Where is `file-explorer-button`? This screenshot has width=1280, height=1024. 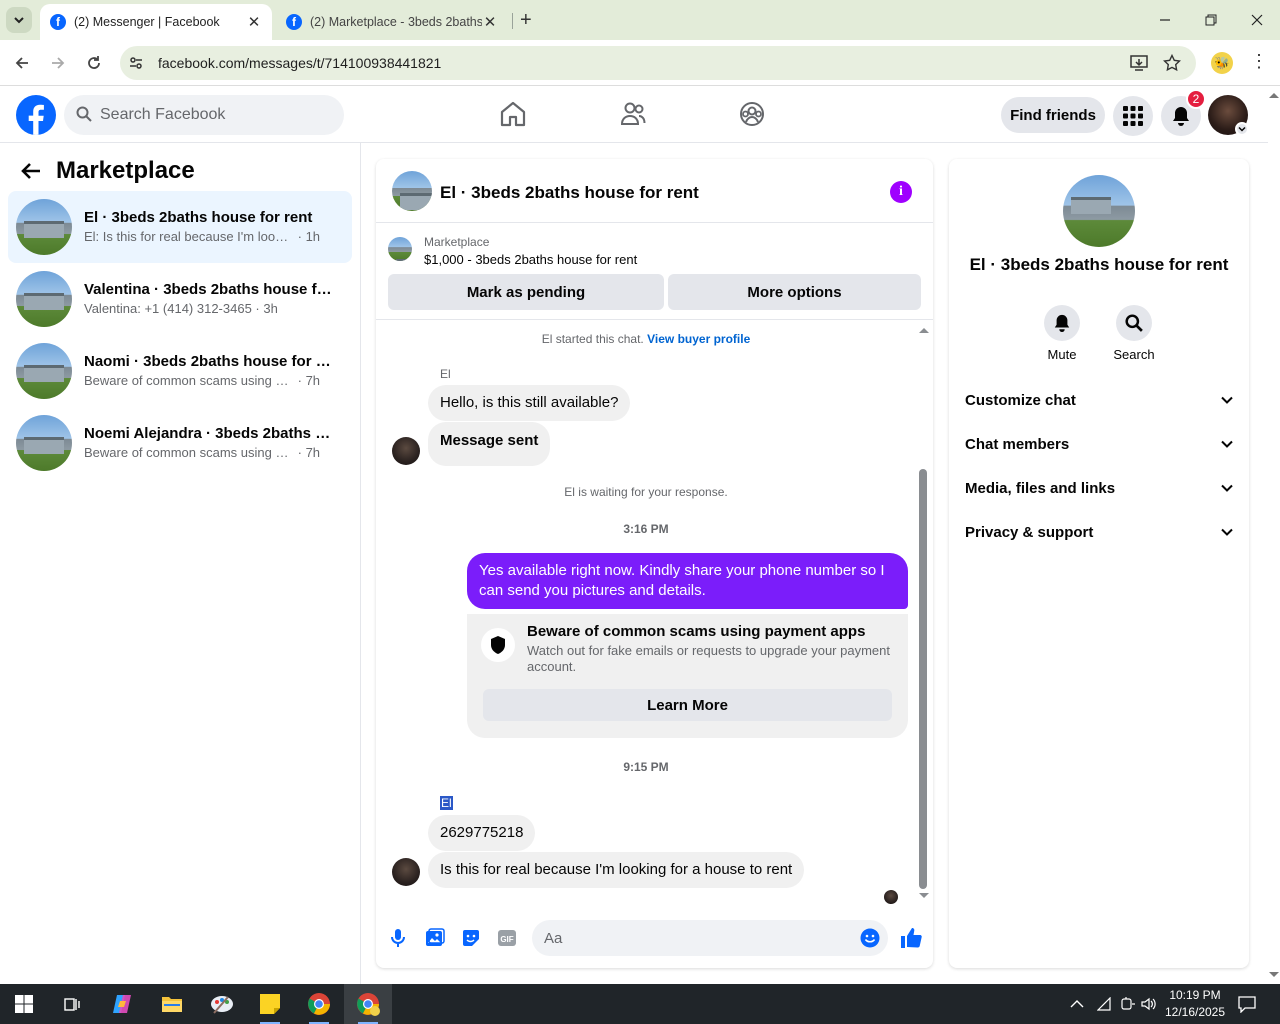
file-explorer-button is located at coordinates (172, 1004).